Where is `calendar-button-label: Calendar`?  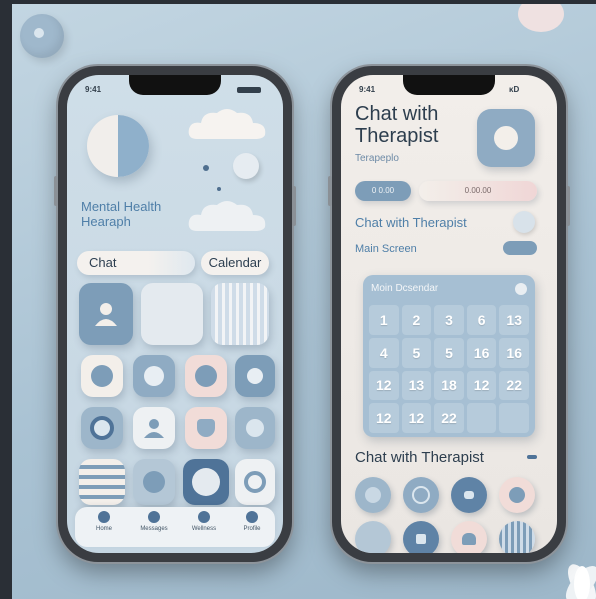
calendar-button-label: Calendar is located at coordinates (235, 262).